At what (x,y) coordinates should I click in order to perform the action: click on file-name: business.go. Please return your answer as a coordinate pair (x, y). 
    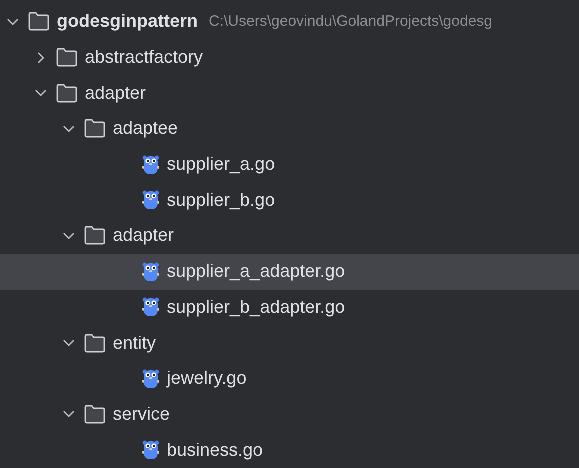
    Looking at the image, I should click on (215, 450).